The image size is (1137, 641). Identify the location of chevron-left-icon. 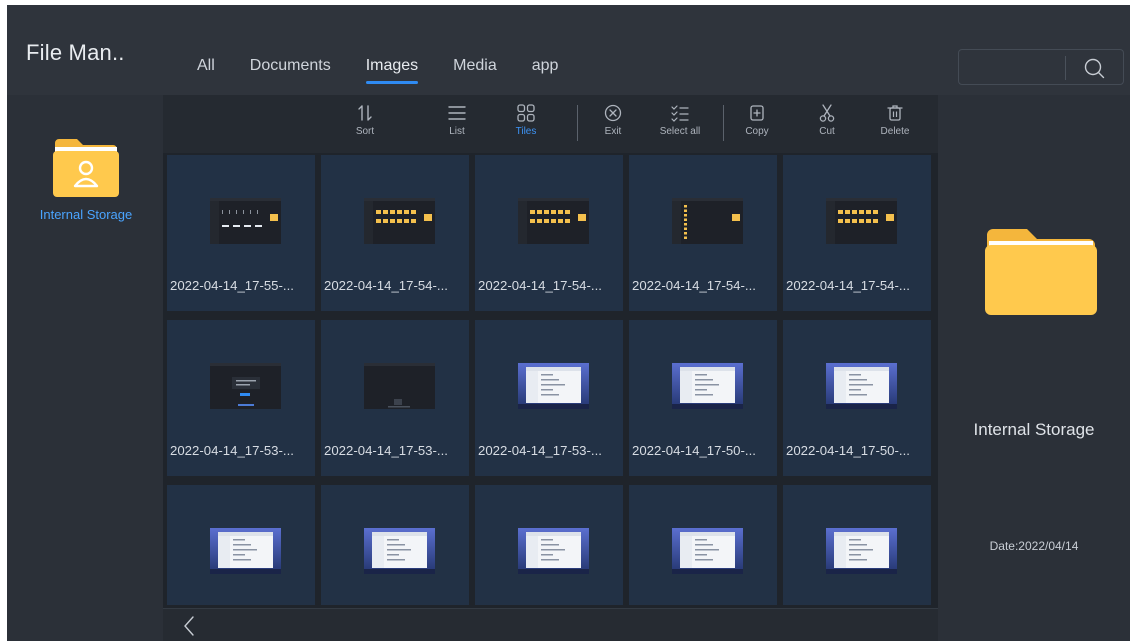
(189, 626).